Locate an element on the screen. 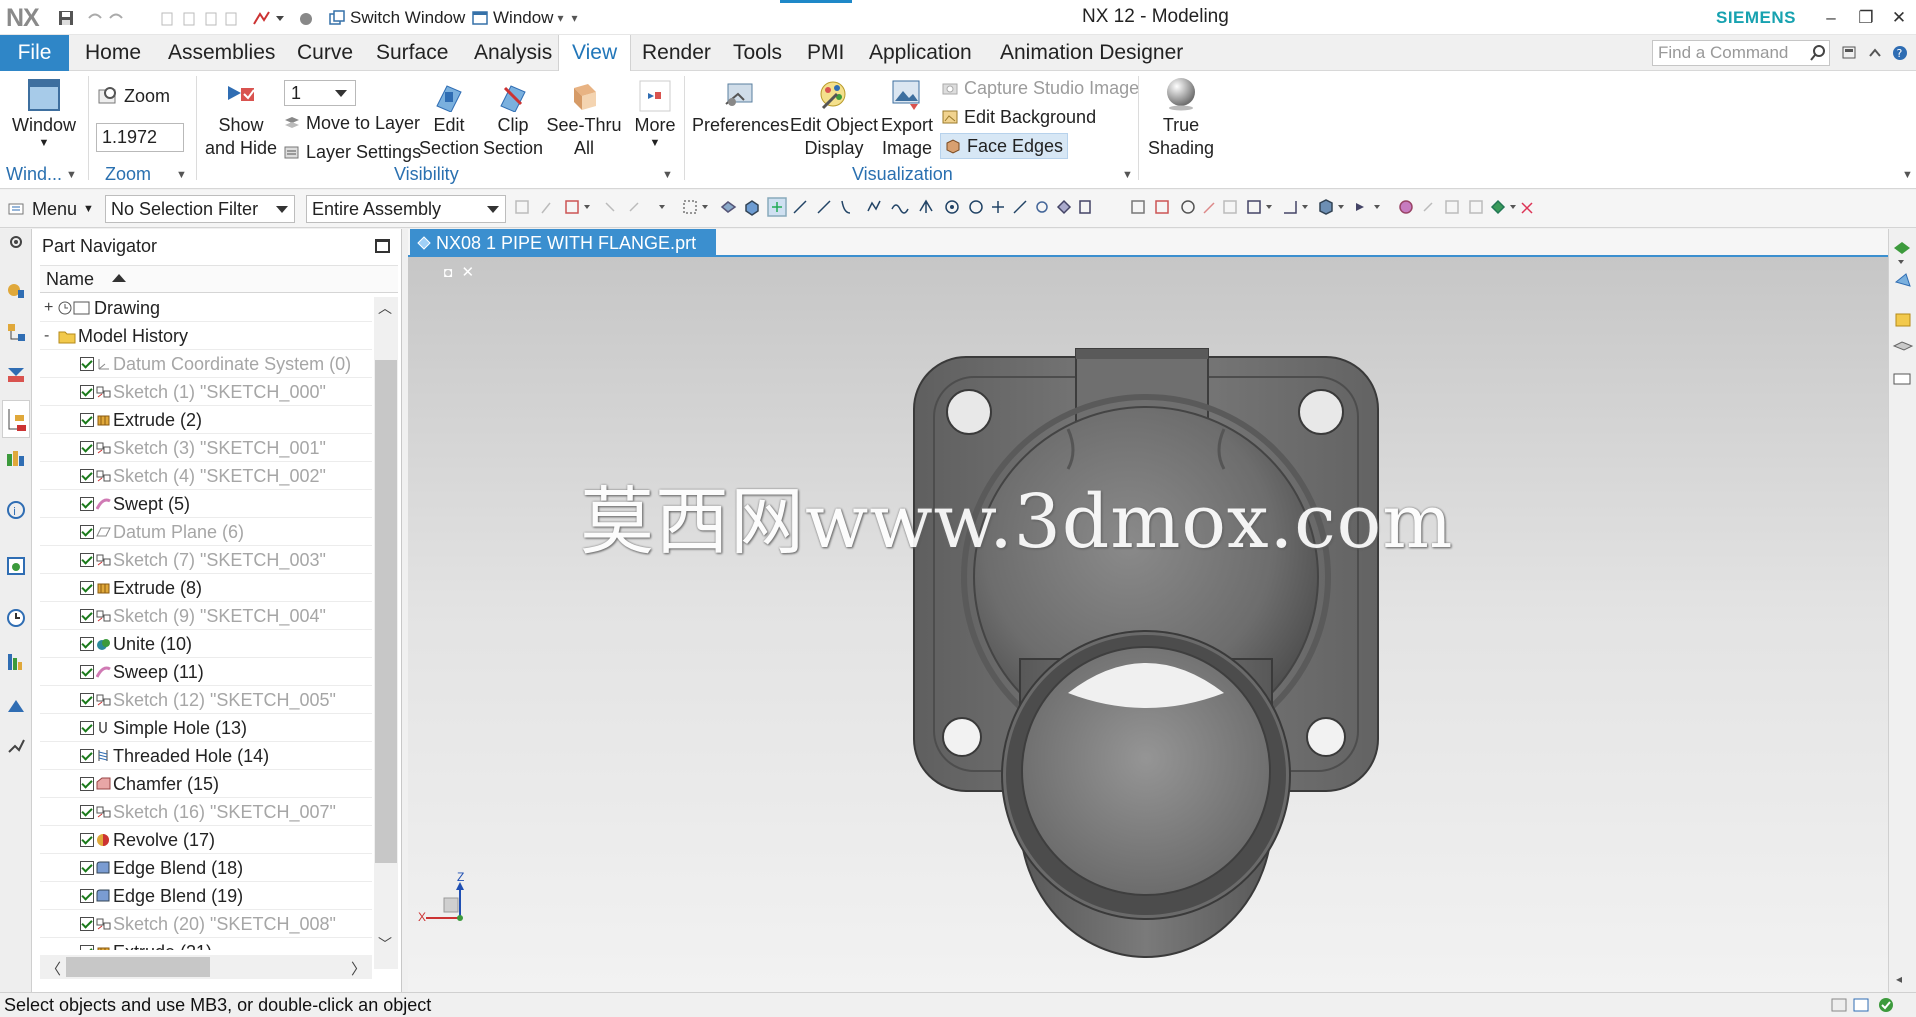 Image resolution: width=1916 pixels, height=1017 pixels. expand-icon: + is located at coordinates (48, 308).